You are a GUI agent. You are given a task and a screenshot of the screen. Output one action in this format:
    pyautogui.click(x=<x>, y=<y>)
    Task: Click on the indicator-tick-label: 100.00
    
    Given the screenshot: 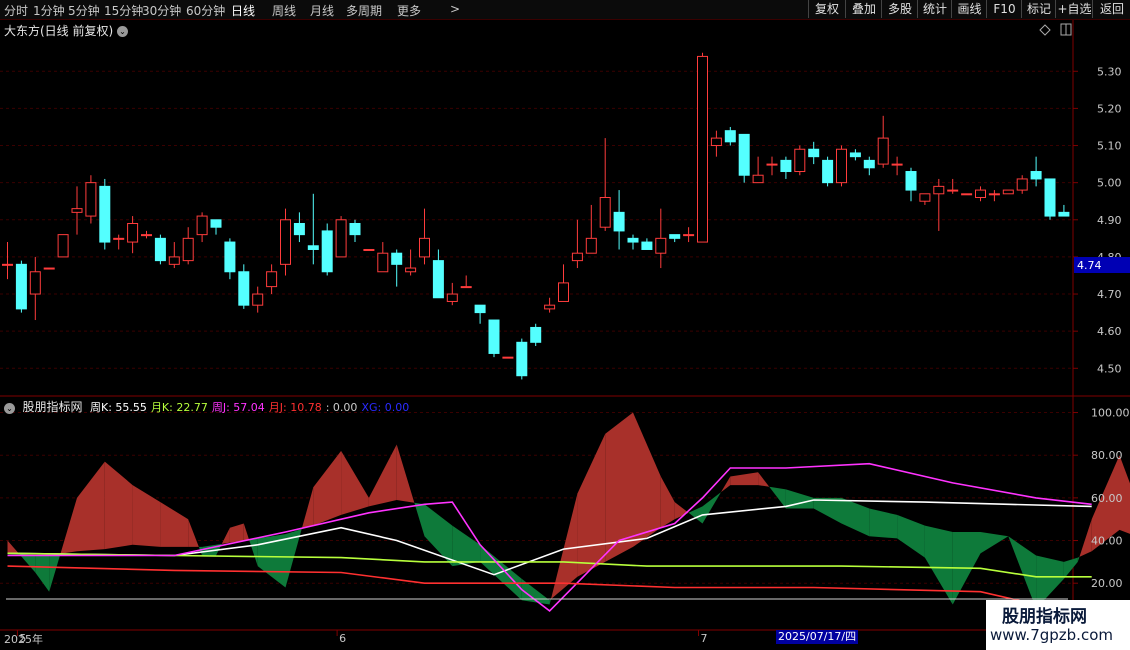 What is the action you would take?
    pyautogui.click(x=1110, y=413)
    